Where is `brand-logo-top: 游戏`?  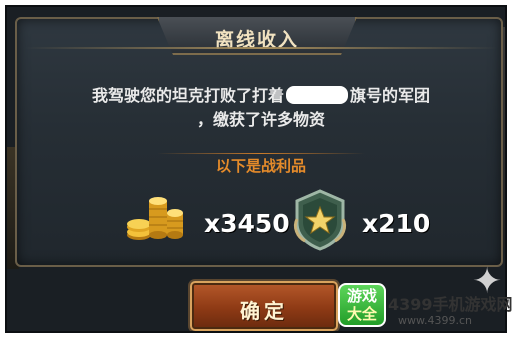
brand-logo-top: 游戏 is located at coordinates (361, 296).